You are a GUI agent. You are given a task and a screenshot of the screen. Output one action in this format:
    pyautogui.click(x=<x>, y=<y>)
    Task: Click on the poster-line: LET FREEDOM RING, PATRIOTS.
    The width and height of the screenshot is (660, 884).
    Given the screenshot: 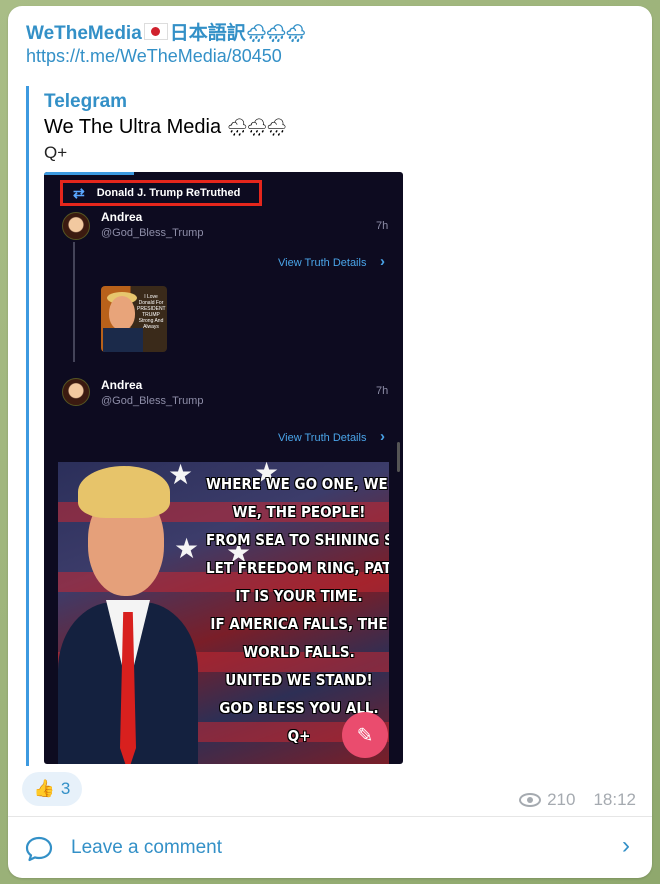 What is the action you would take?
    pyautogui.click(x=297, y=568)
    